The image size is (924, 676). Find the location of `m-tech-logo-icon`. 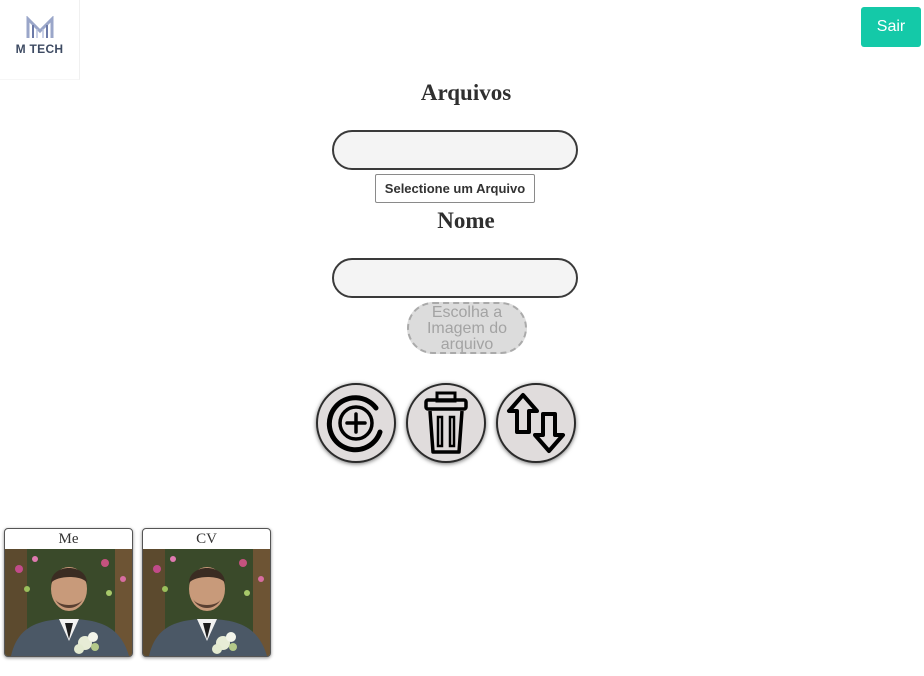

m-tech-logo-icon is located at coordinates (39, 27).